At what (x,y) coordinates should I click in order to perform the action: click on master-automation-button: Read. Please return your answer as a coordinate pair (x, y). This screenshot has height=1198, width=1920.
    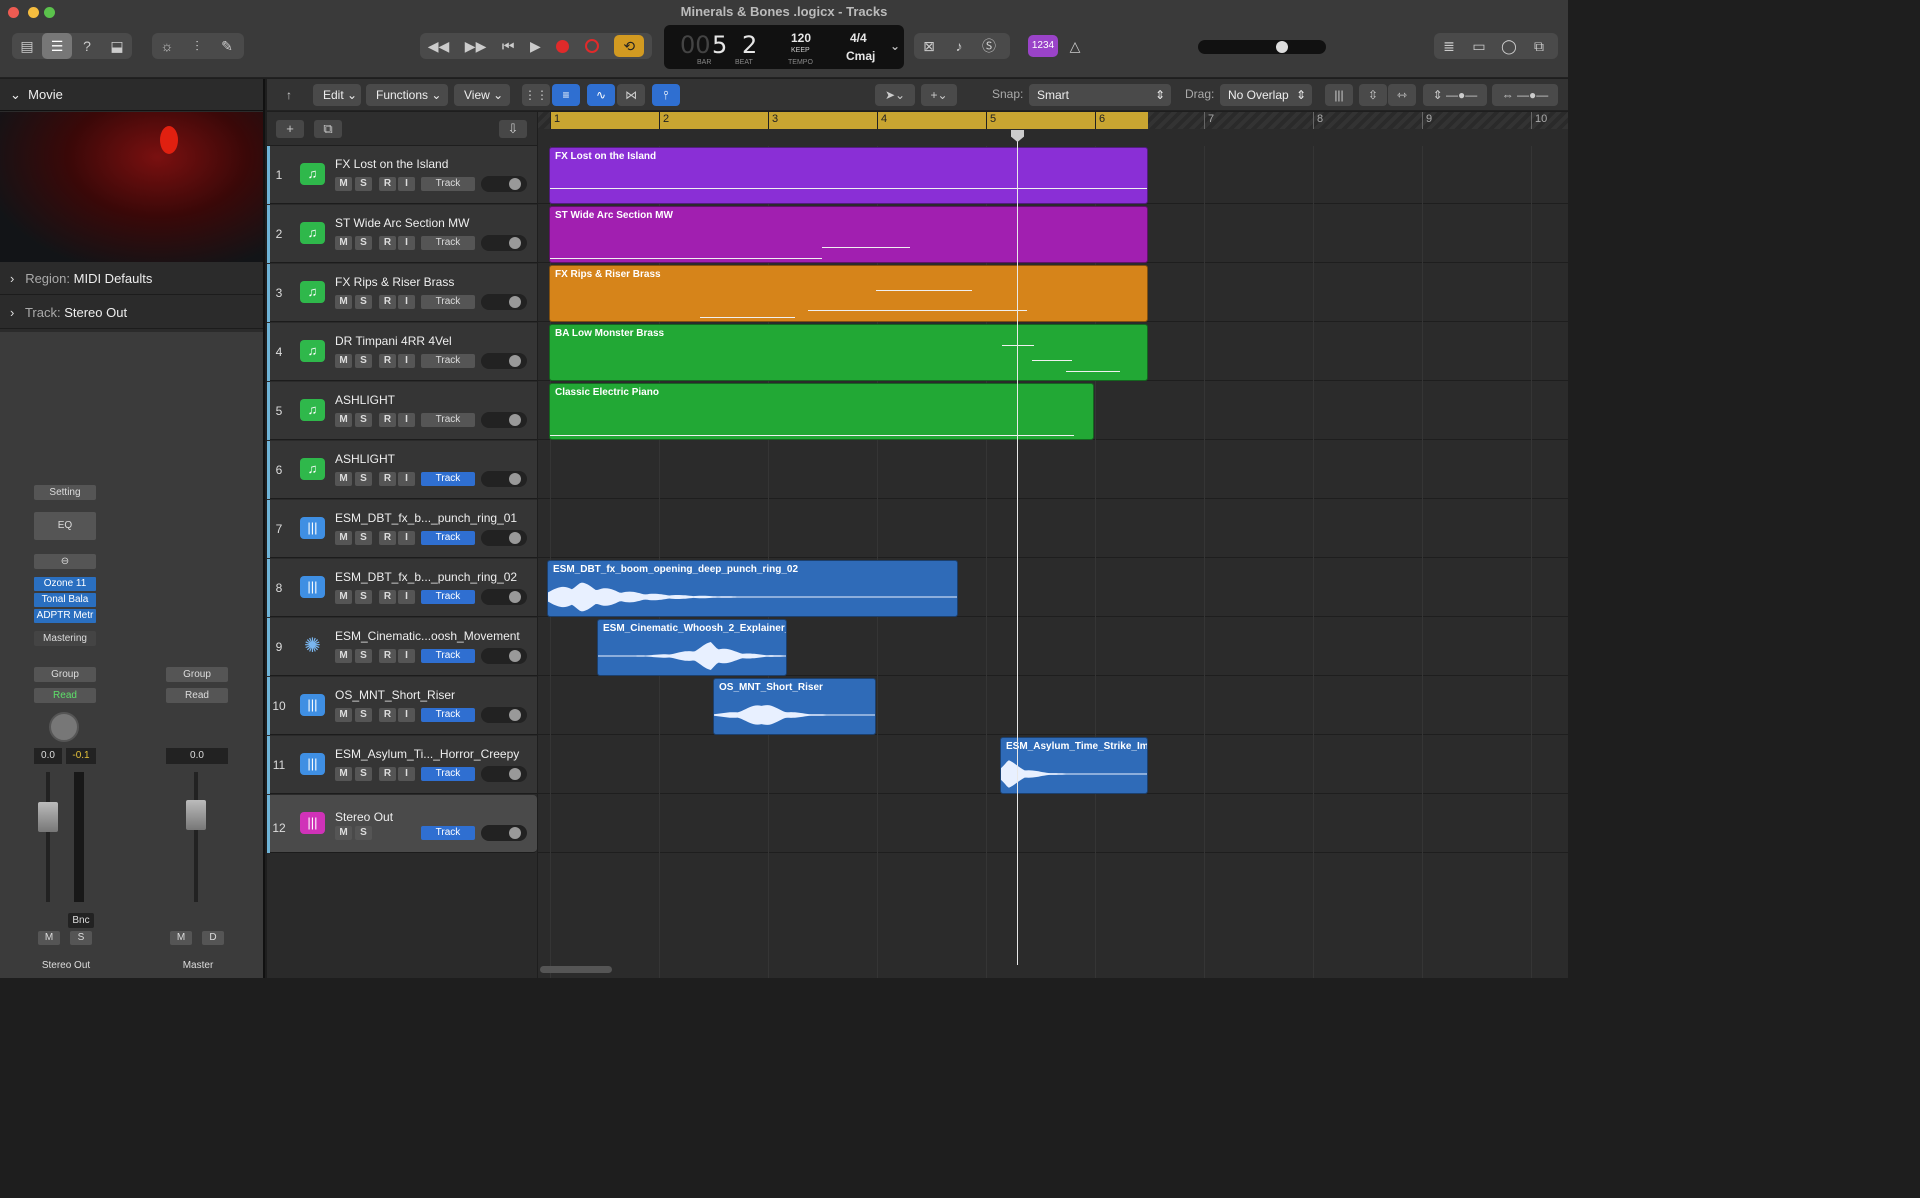
    Looking at the image, I should click on (197, 695).